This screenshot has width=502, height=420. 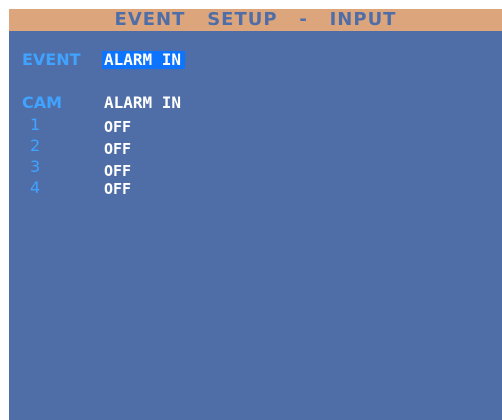 I want to click on cam-number-3: 3, so click(x=35, y=166).